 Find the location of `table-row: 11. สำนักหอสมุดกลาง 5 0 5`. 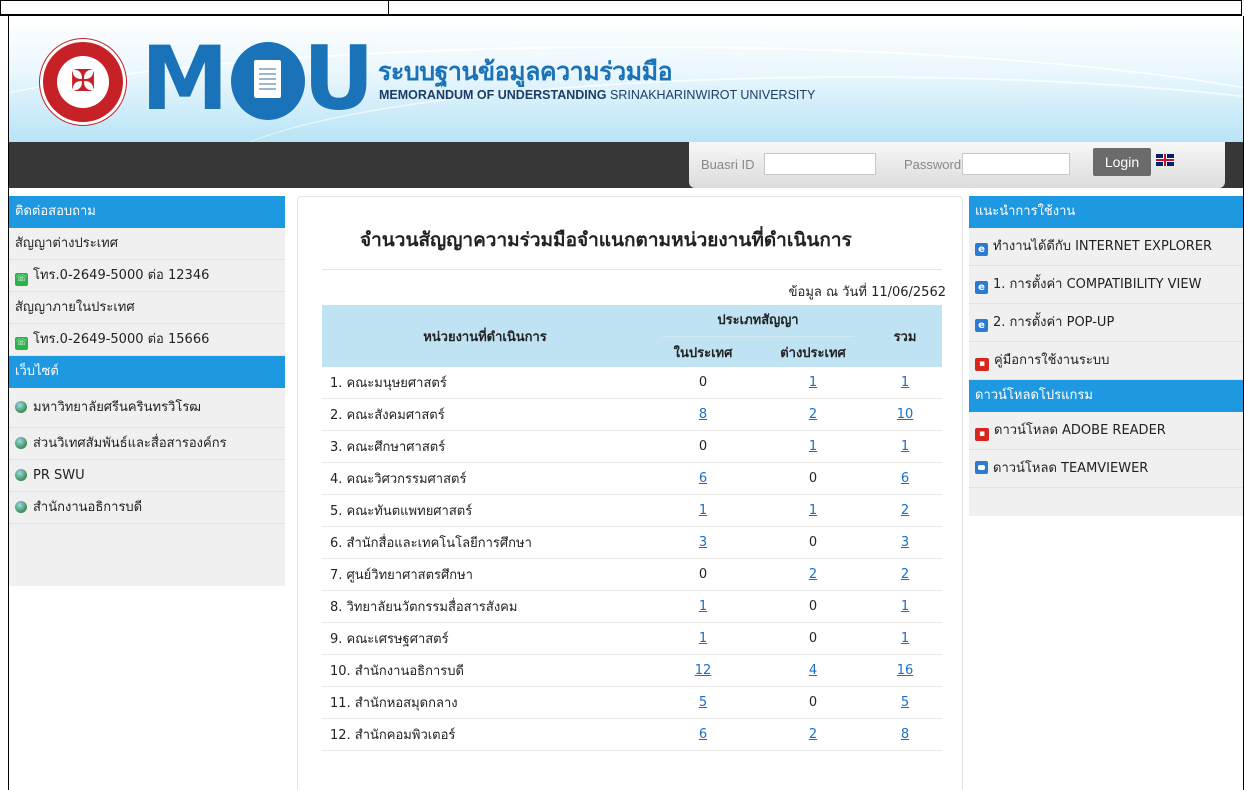

table-row: 11. สำนักหอสมุดกลาง 5 0 5 is located at coordinates (632, 702).